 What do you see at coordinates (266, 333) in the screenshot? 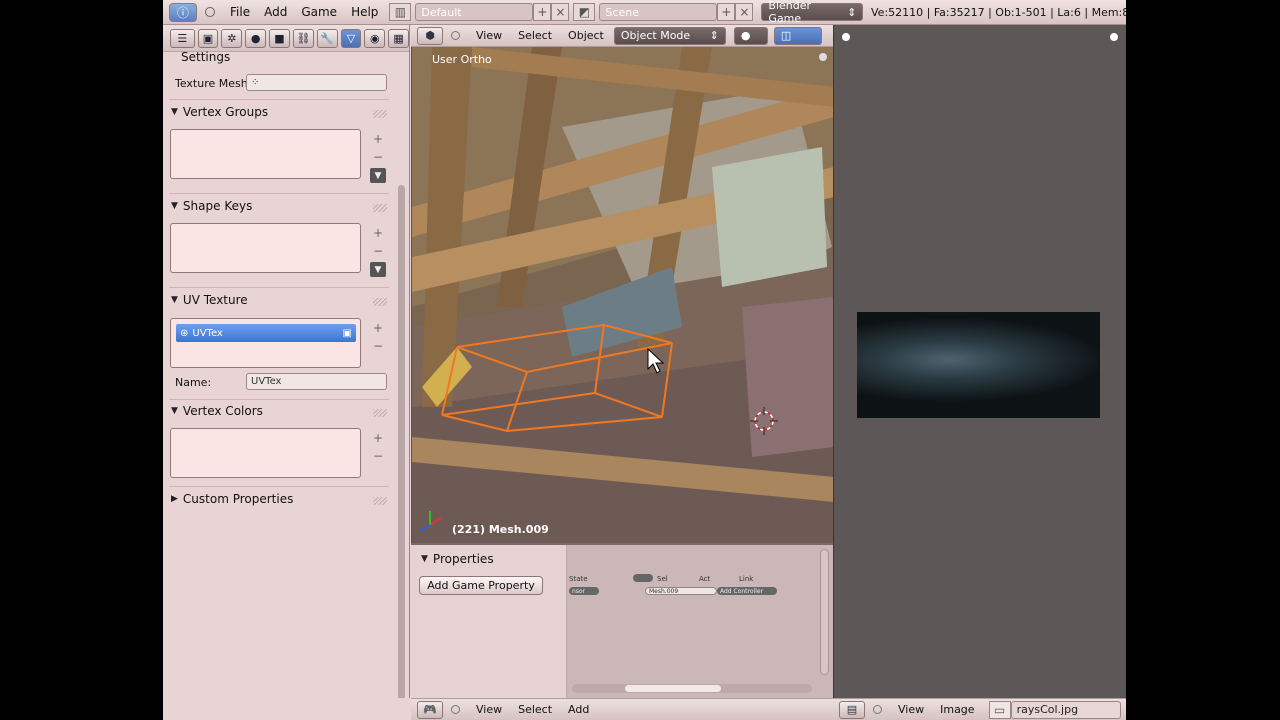
I see `uv-texture-item: ⊛ UVTex ▣` at bounding box center [266, 333].